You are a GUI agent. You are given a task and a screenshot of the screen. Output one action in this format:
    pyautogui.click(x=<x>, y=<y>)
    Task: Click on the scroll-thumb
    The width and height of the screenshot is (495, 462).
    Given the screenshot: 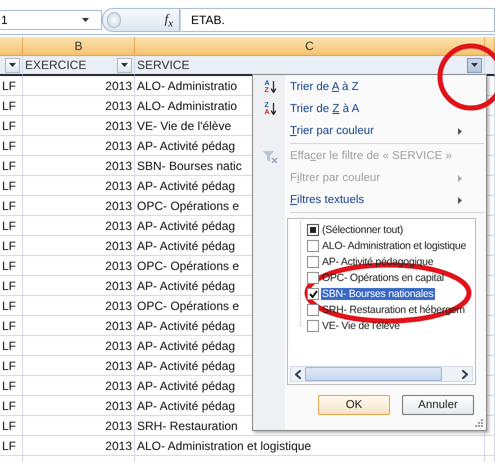 What is the action you would take?
    pyautogui.click(x=373, y=374)
    